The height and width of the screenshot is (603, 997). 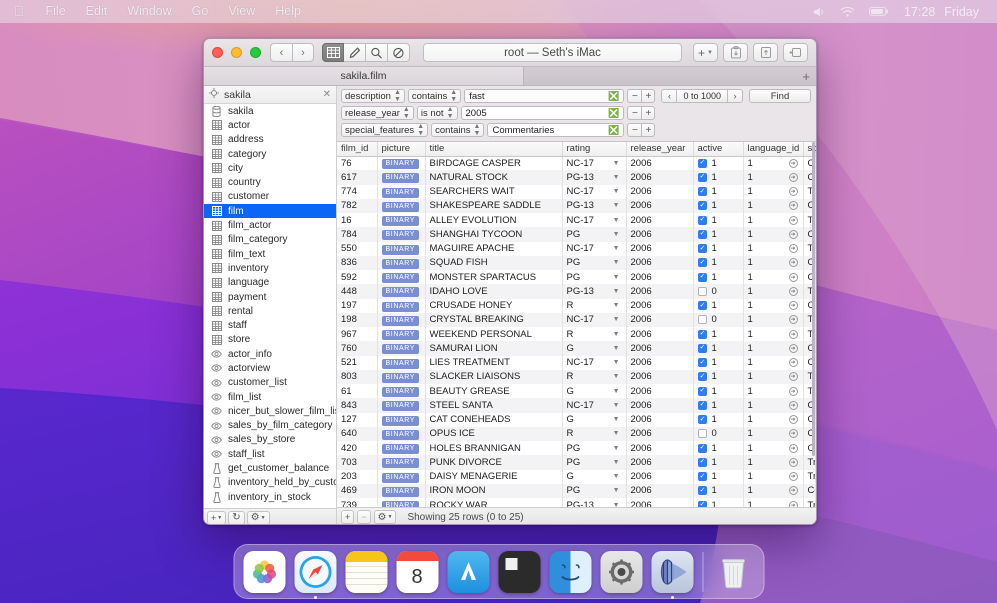 I want to click on cell-title: SHANGHAI TYCOON, so click(x=494, y=234).